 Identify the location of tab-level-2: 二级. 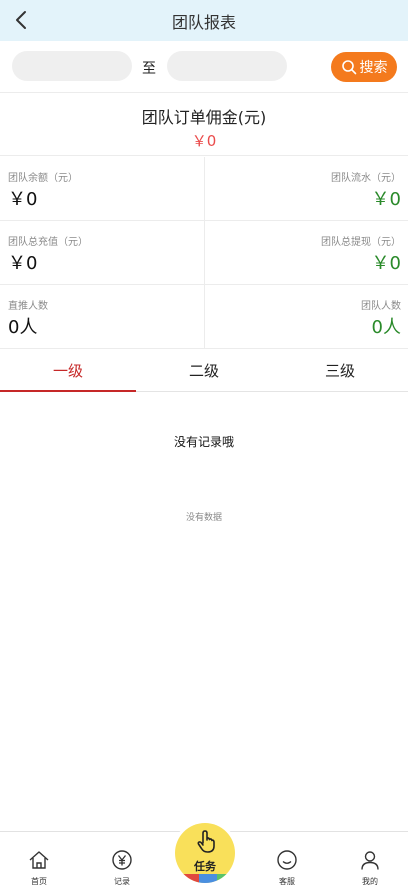
(204, 371).